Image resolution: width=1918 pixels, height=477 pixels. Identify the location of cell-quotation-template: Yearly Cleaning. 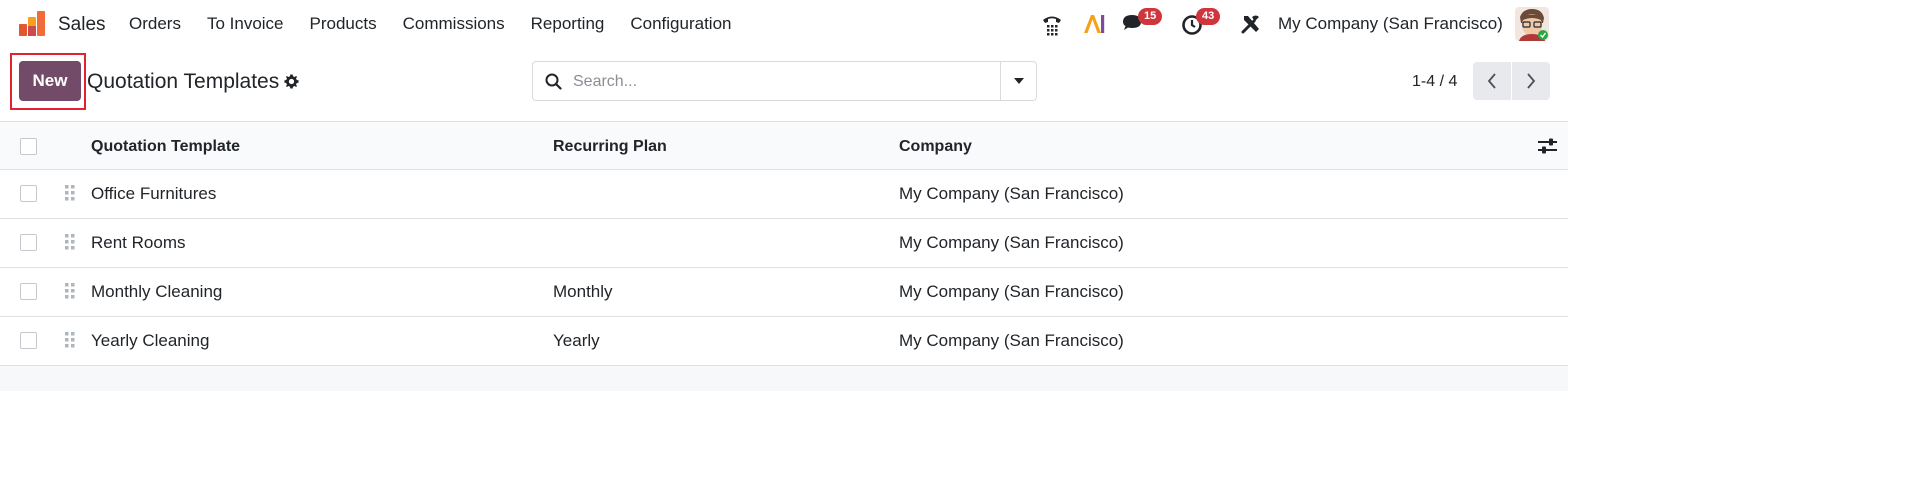
(150, 340).